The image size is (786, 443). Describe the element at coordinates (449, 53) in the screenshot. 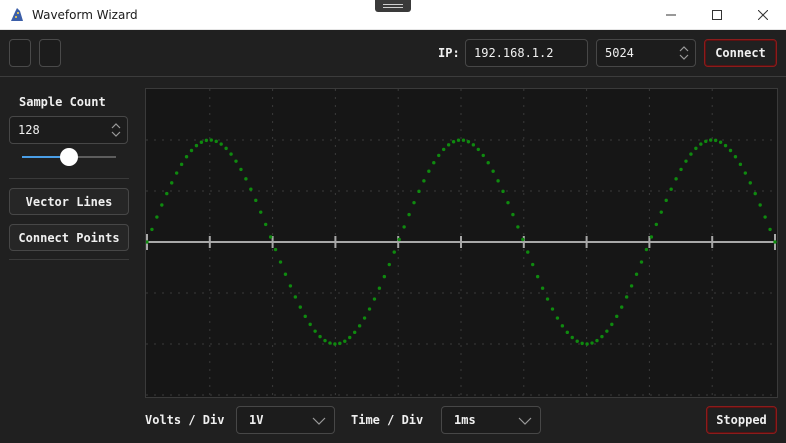

I see `ip-label: IP:` at that location.